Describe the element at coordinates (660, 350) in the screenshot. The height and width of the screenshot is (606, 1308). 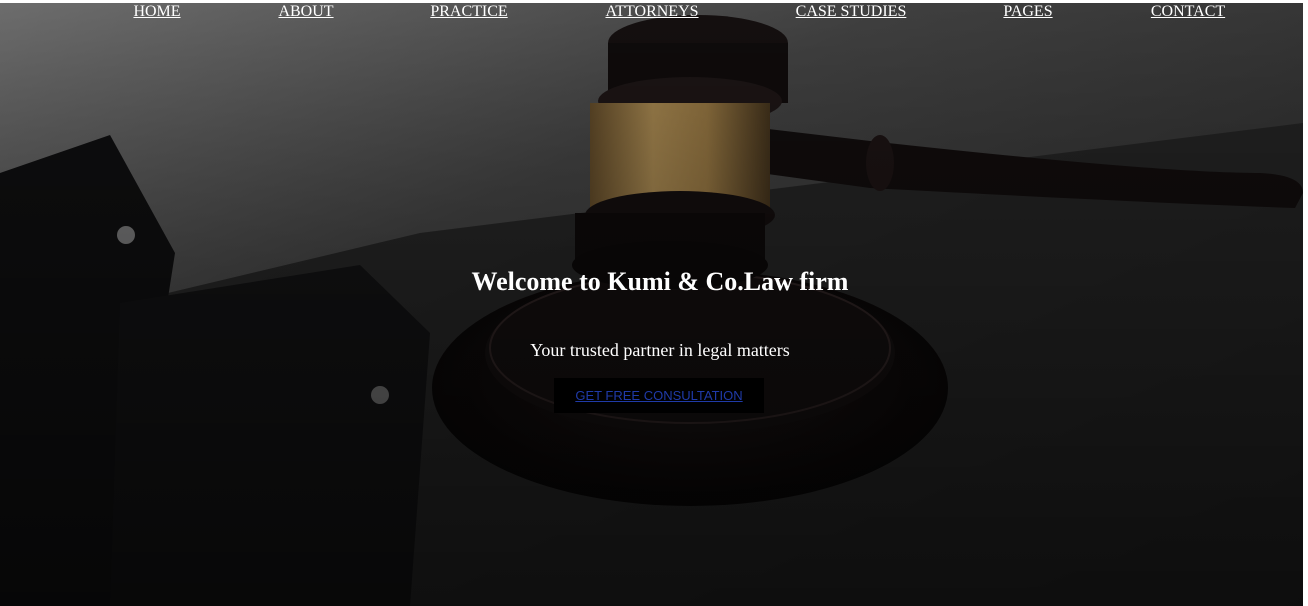
I see `hero-subtitle: Your trusted partner in legal matters` at that location.